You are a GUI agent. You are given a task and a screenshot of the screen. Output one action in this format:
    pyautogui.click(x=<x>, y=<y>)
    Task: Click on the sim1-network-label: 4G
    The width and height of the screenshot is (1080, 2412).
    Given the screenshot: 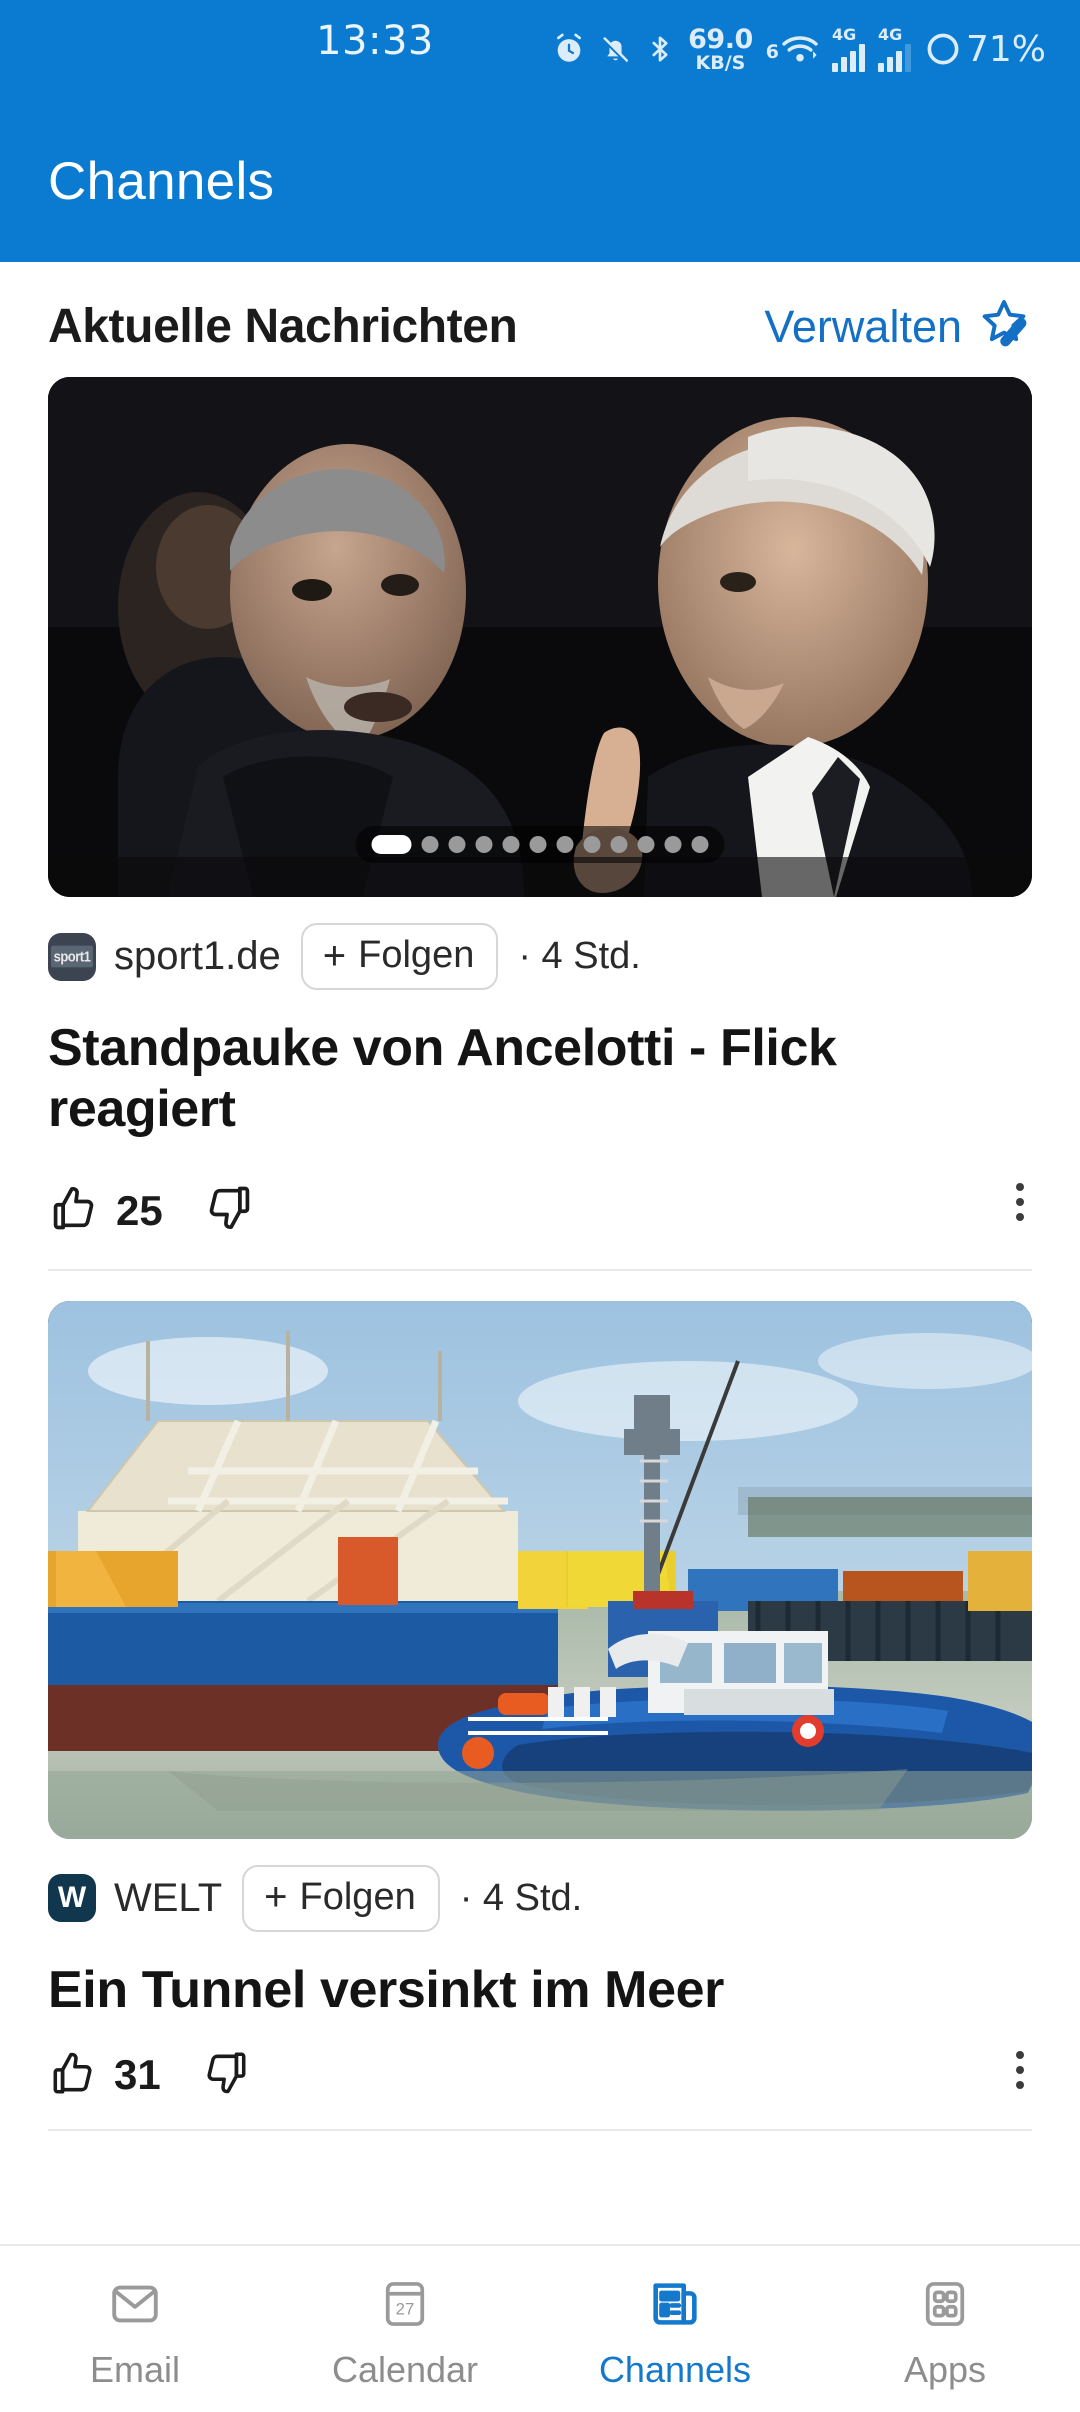 What is the action you would take?
    pyautogui.click(x=844, y=34)
    